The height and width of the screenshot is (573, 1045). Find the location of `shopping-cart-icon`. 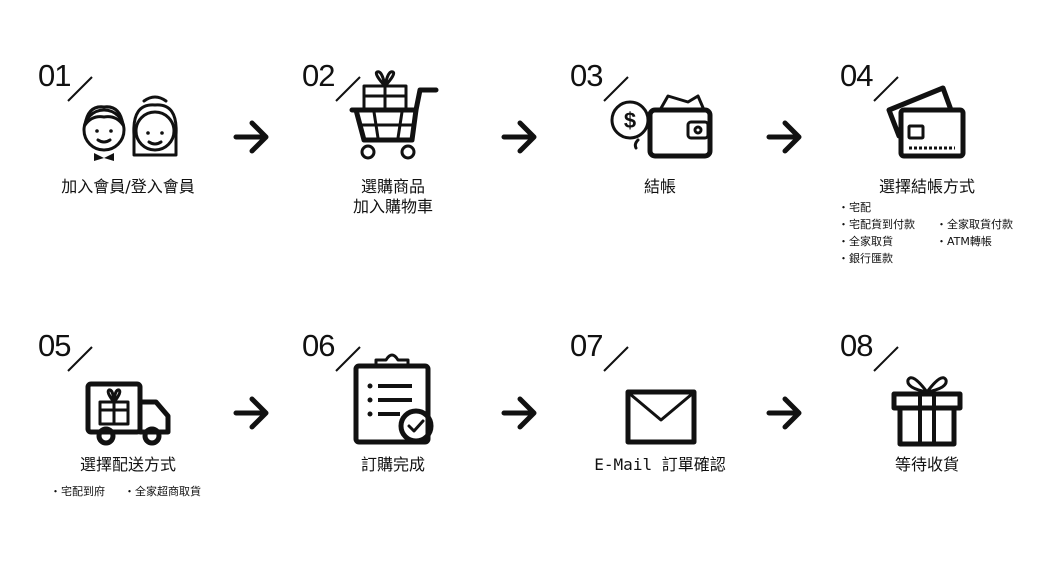

shopping-cart-icon is located at coordinates (394, 115).